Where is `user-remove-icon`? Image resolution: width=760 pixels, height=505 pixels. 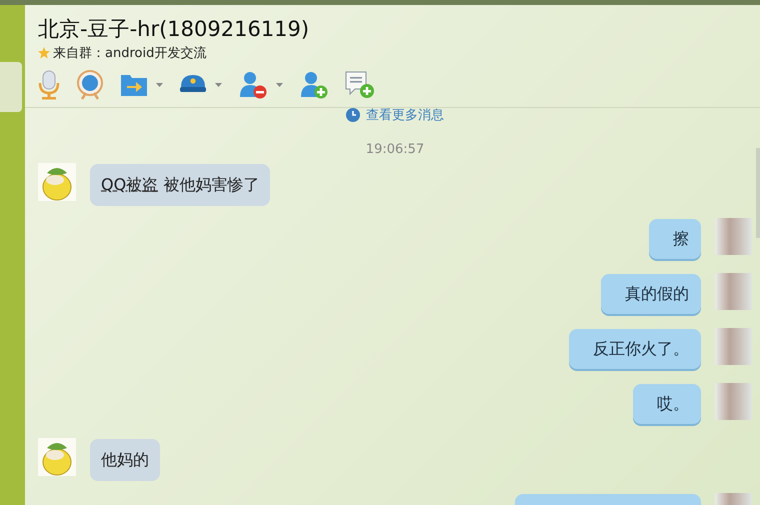
user-remove-icon is located at coordinates (253, 85).